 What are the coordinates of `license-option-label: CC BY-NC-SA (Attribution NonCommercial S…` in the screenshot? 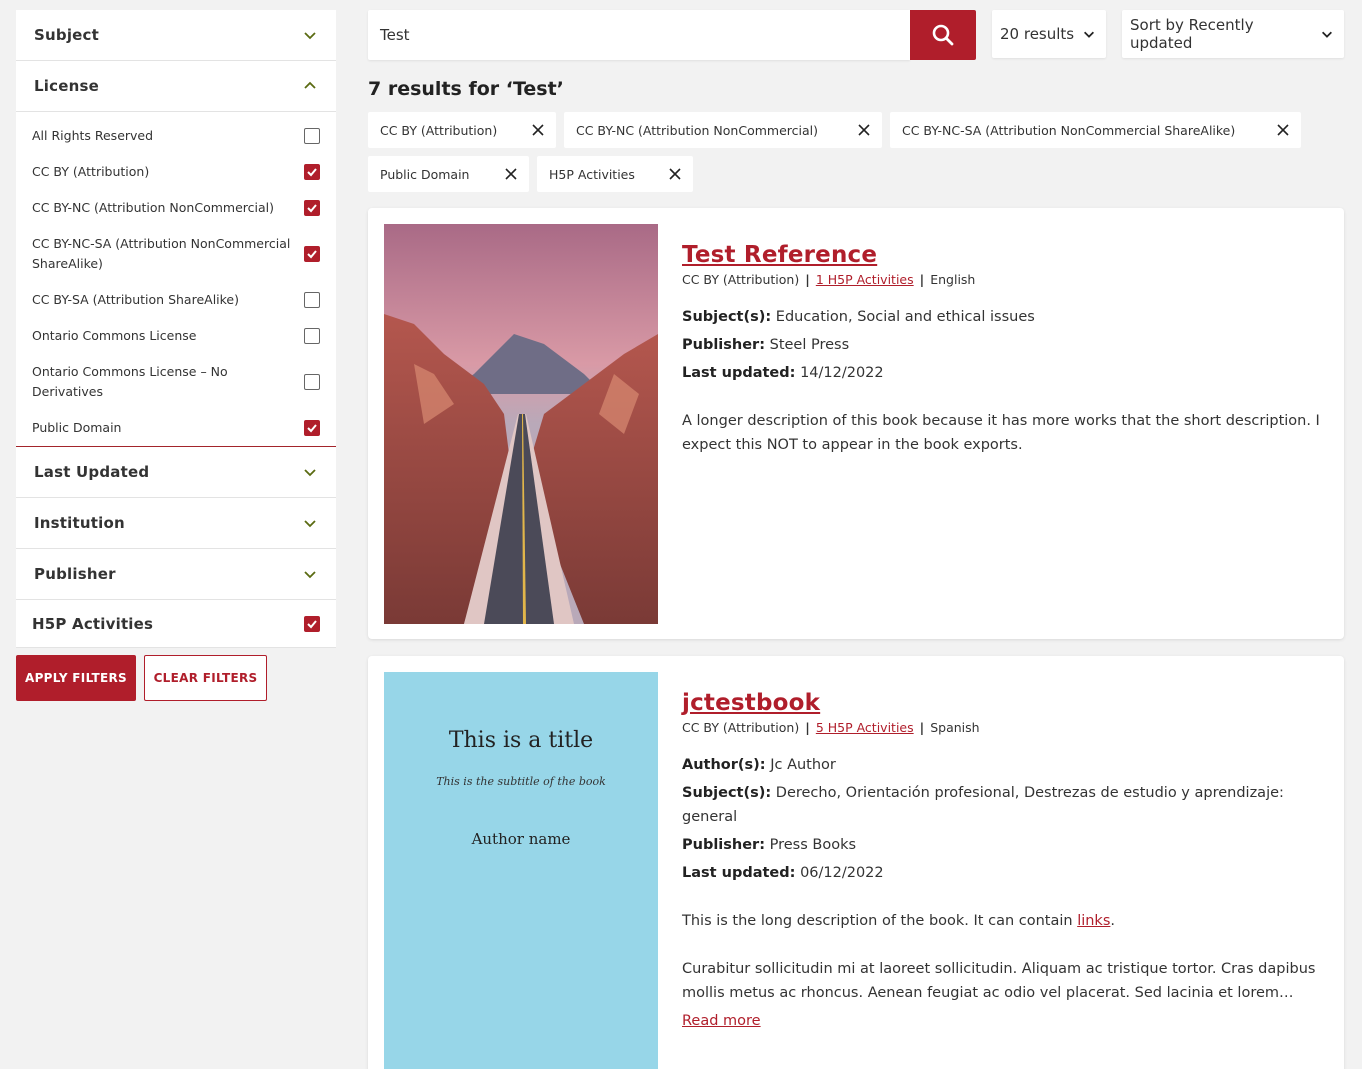 It's located at (161, 253).